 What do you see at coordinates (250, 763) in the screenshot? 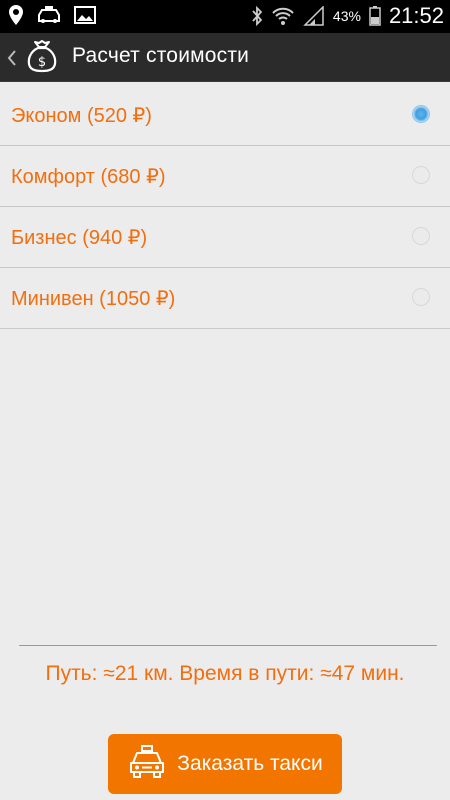
I see `order-button-label: Заказать такси` at bounding box center [250, 763].